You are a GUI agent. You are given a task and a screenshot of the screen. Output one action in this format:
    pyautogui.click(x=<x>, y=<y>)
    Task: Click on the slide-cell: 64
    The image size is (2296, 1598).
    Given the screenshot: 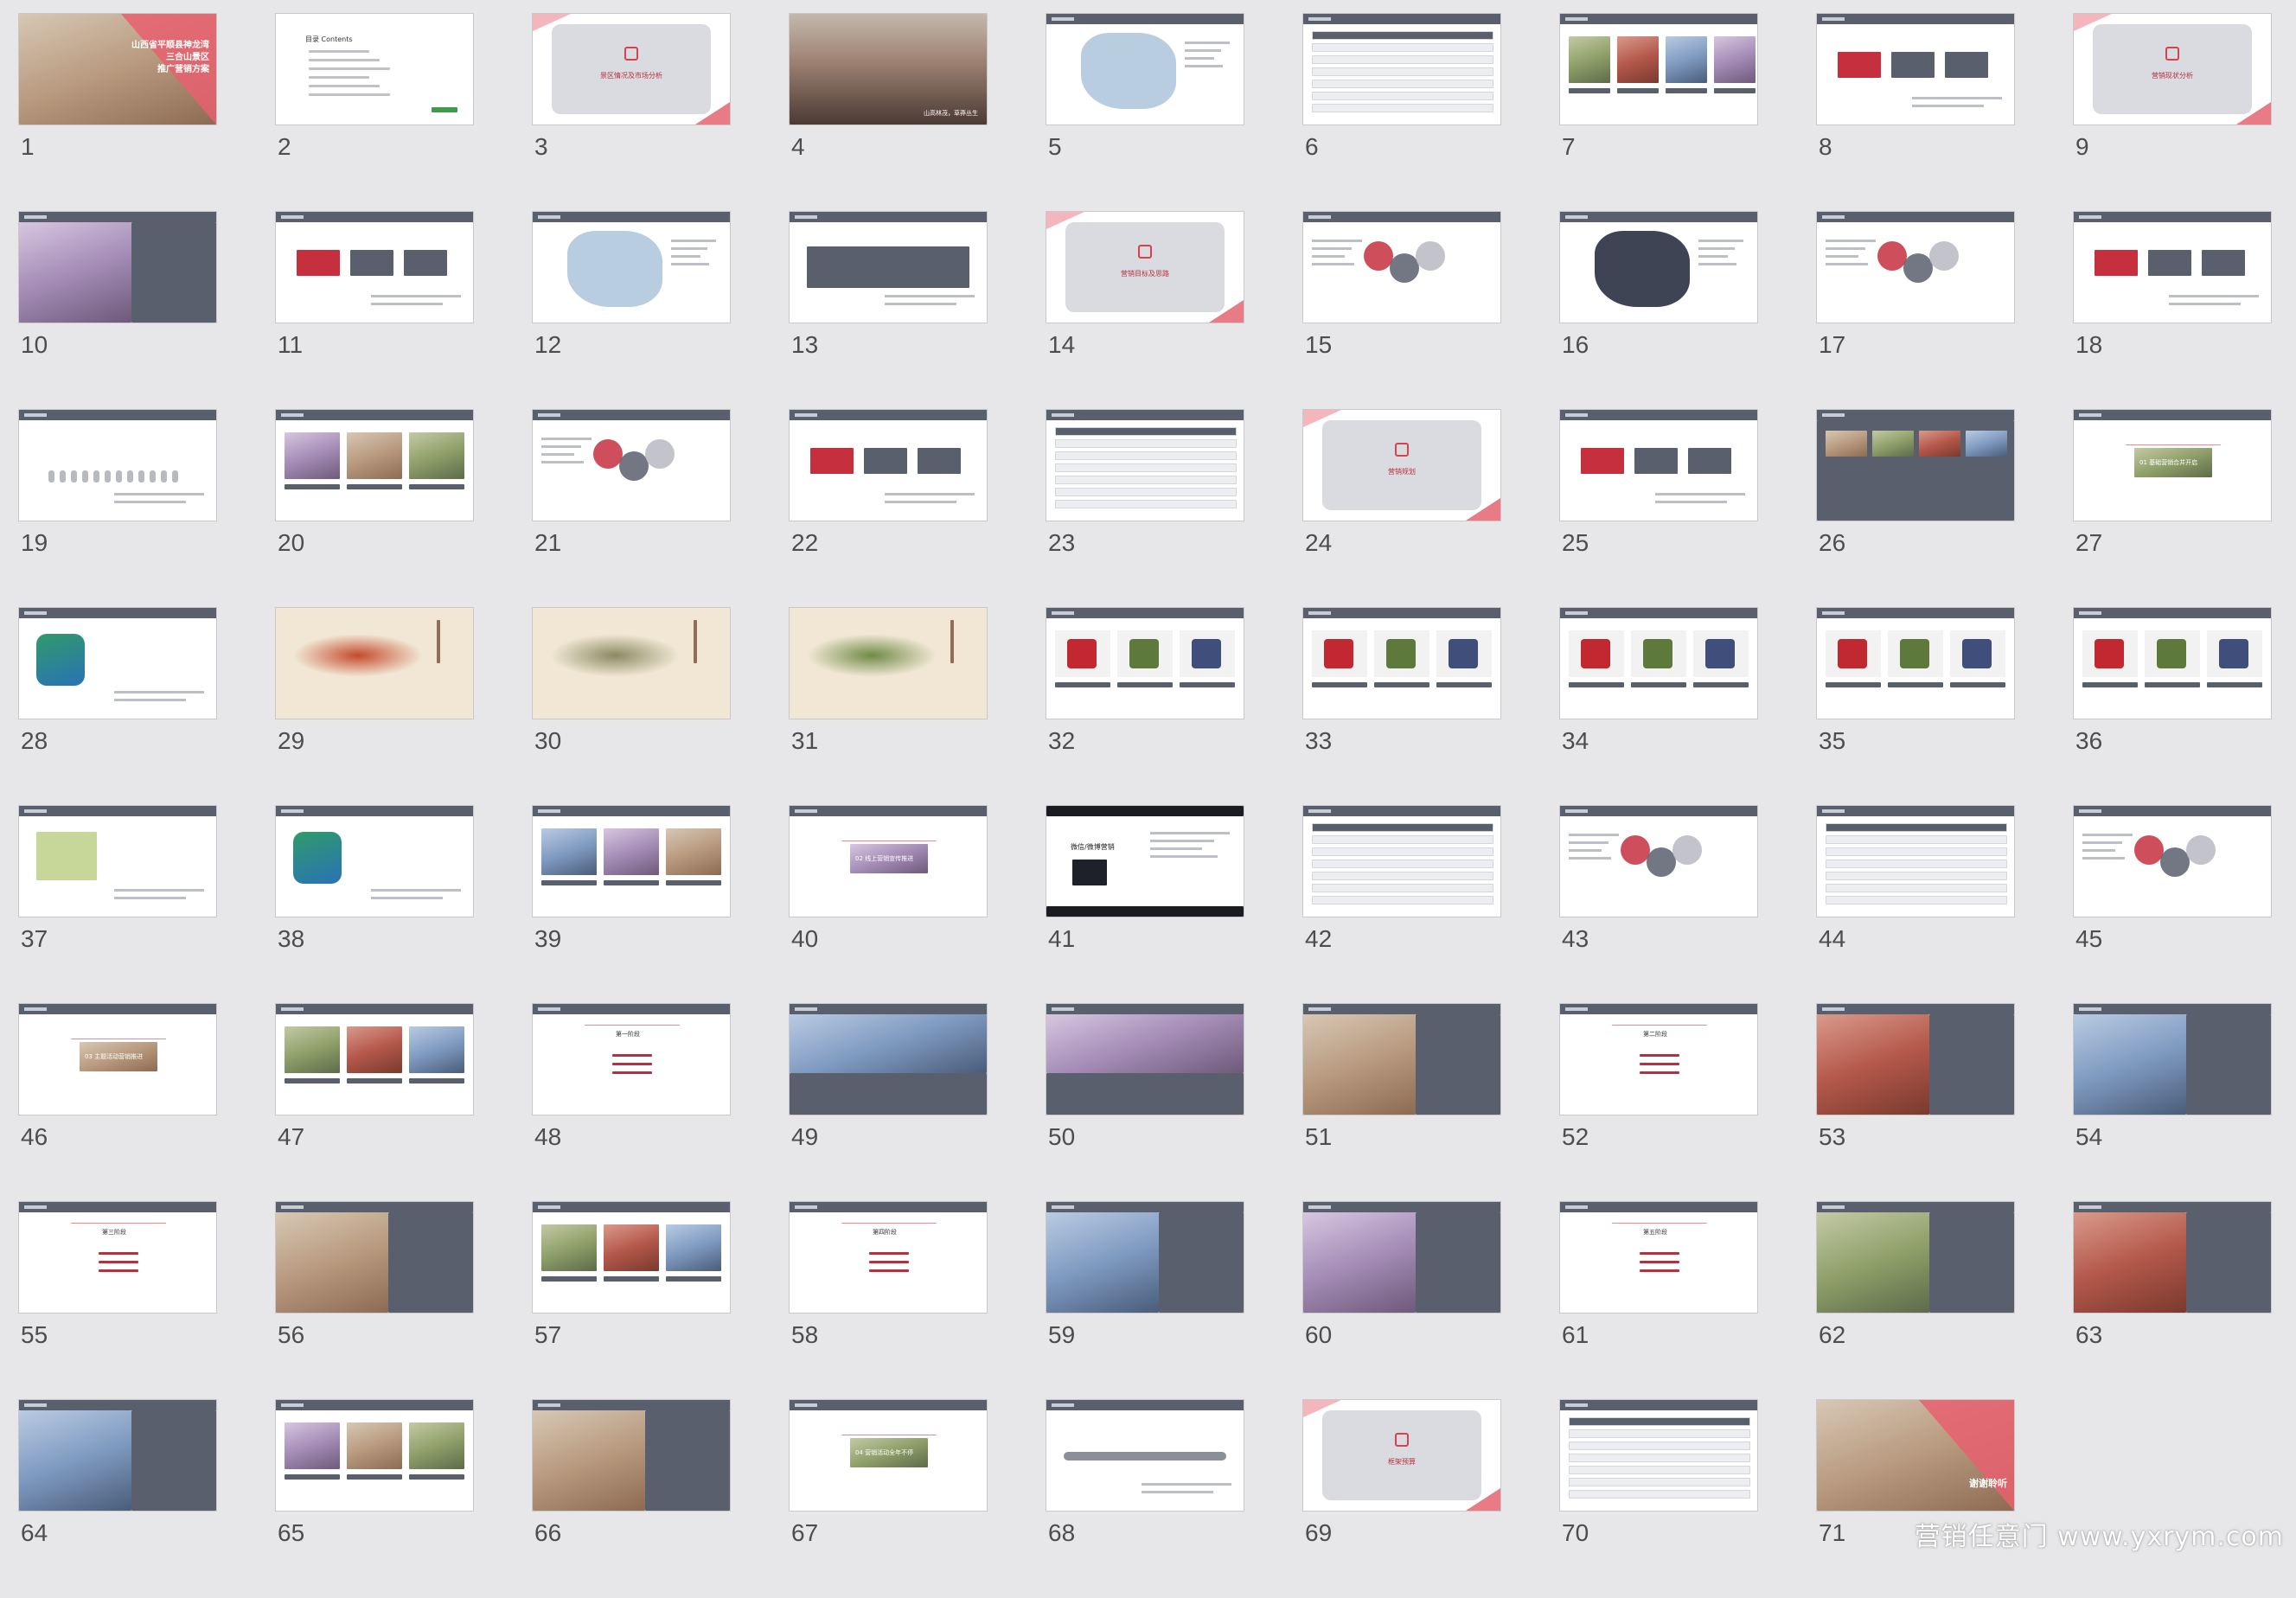 What is the action you would take?
    pyautogui.click(x=117, y=1499)
    